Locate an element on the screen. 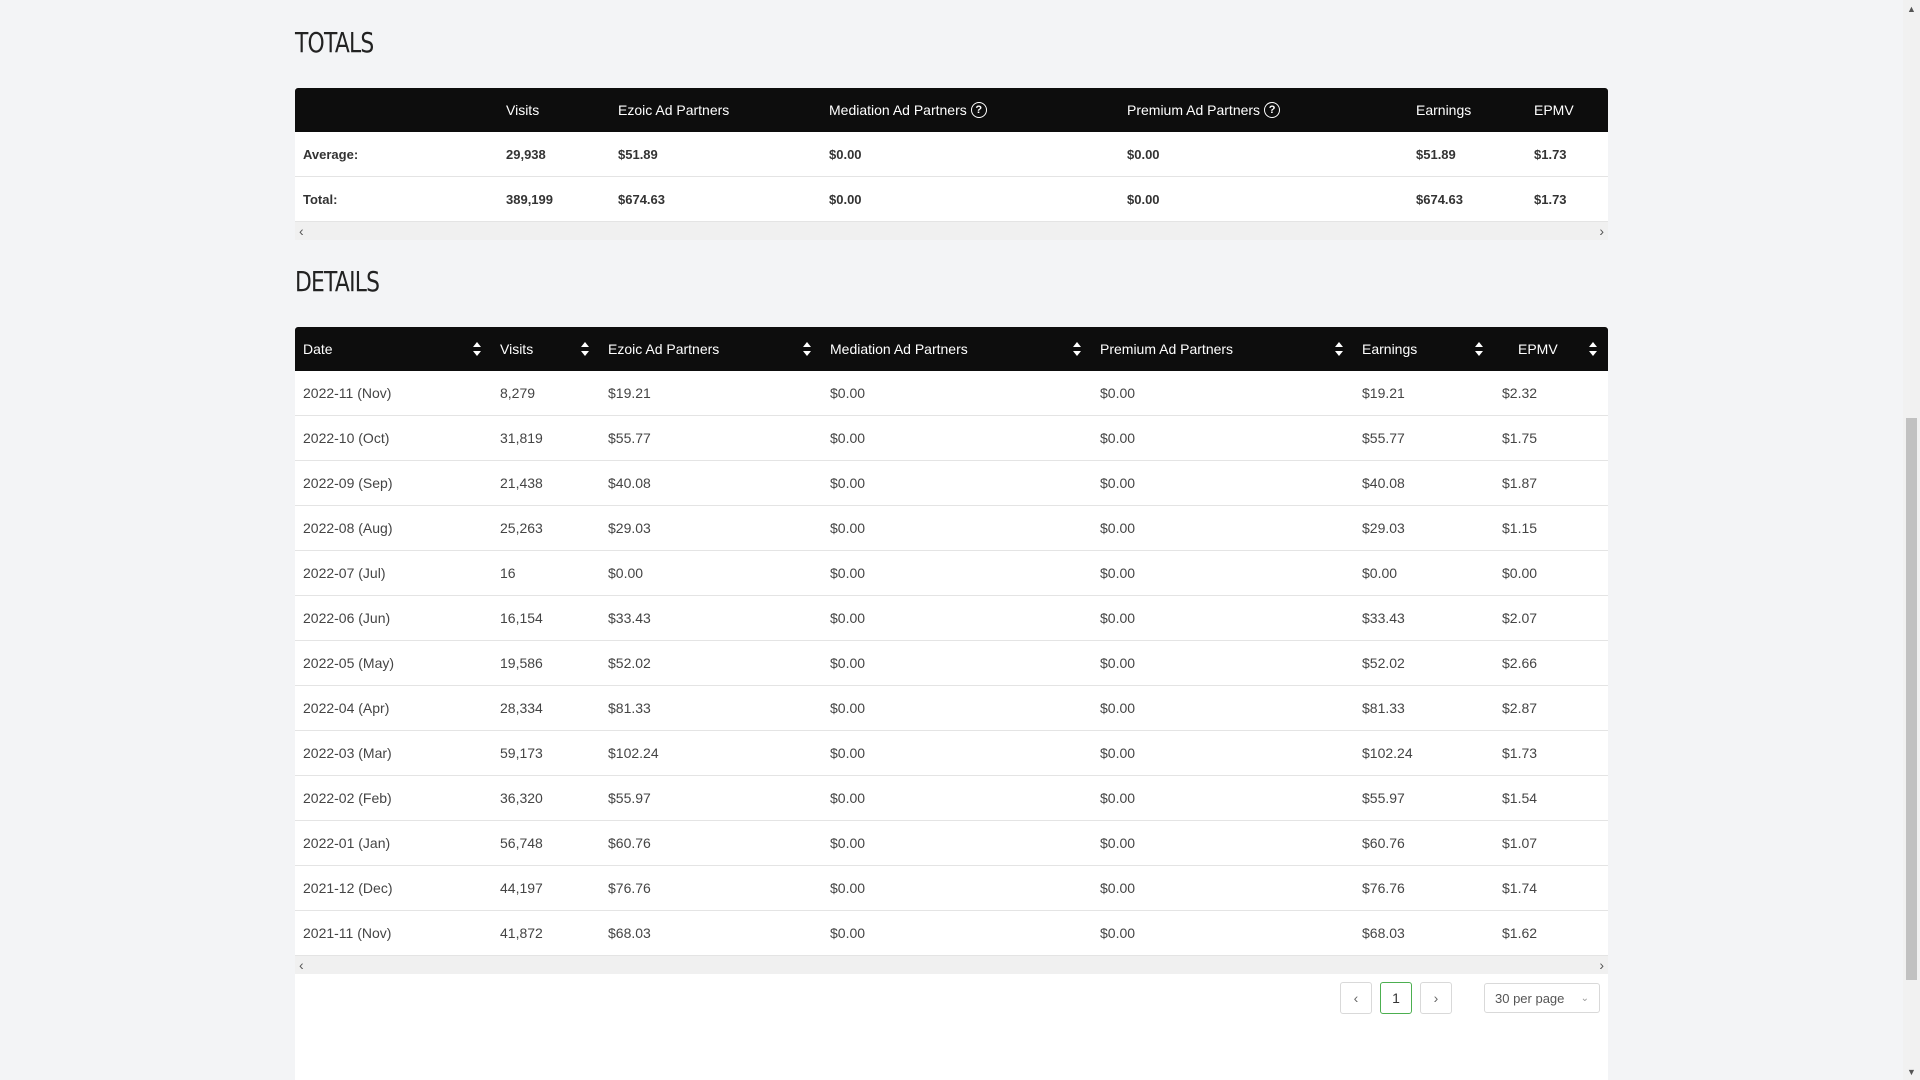  table-cell: $52.02 is located at coordinates (629, 663).